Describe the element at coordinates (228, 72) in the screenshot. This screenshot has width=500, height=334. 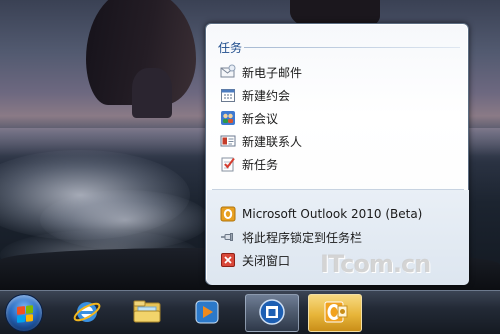
I see `new-email-icon` at that location.